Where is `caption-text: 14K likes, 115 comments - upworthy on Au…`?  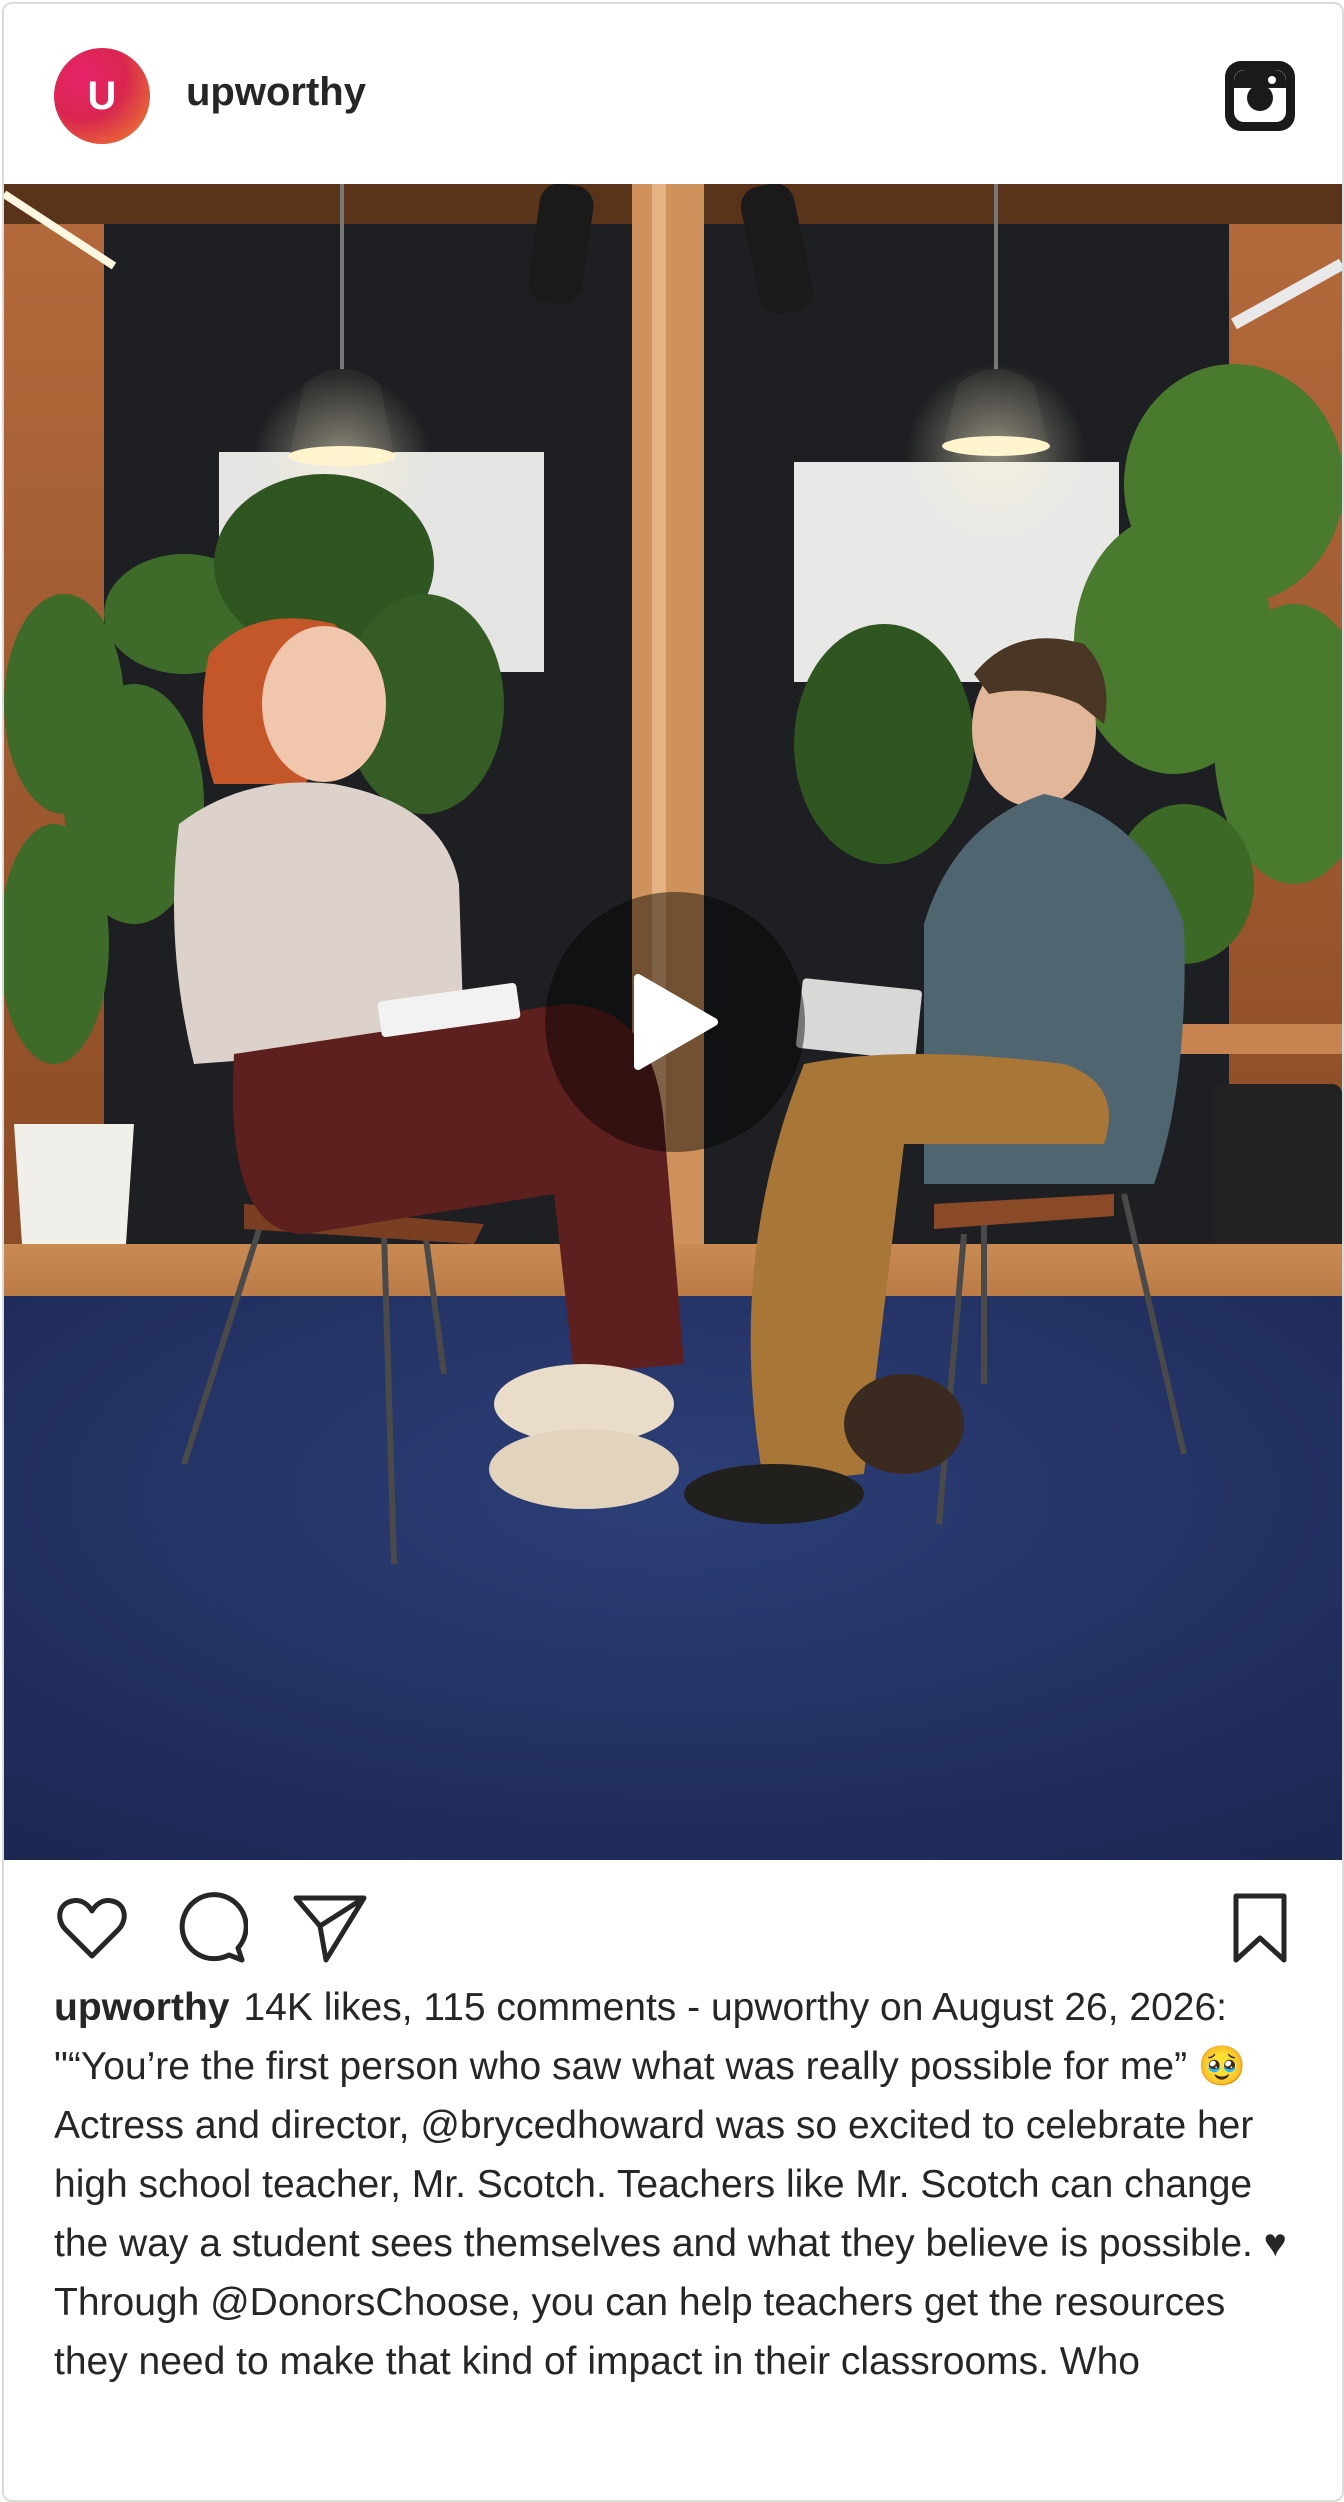
caption-text: 14K likes, 115 comments - upworthy on Au… is located at coordinates (670, 2184).